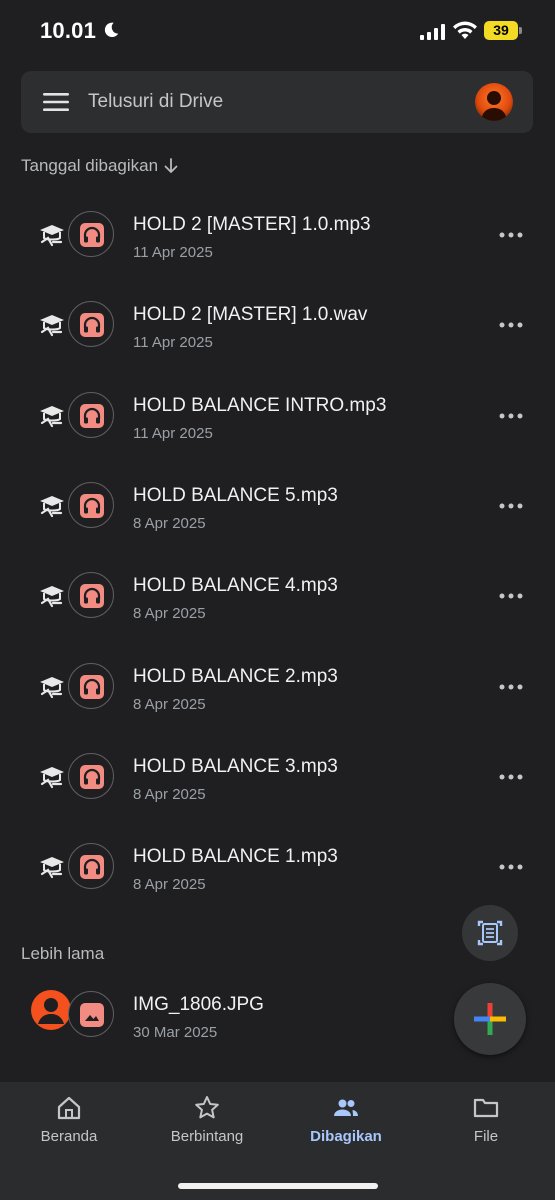 Image resolution: width=555 pixels, height=1200 pixels. I want to click on search-input: Telusuri di Drive, so click(155, 102).